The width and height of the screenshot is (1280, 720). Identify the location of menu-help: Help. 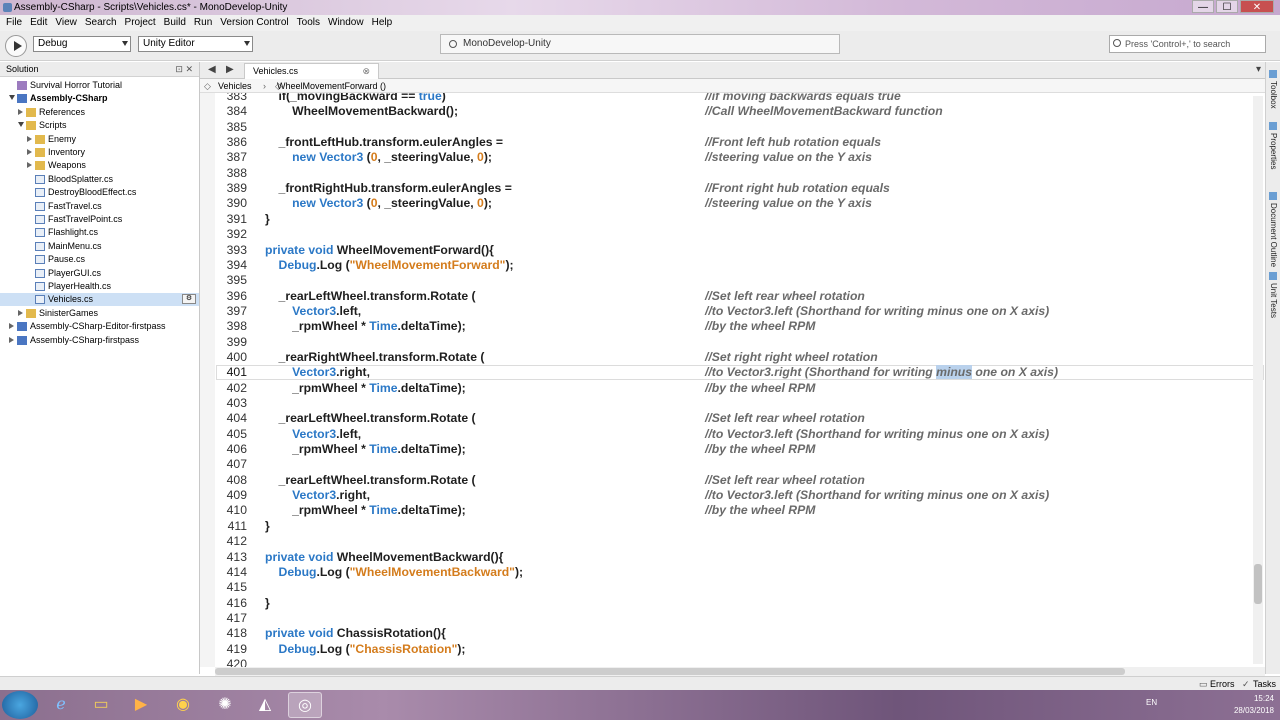
(382, 23).